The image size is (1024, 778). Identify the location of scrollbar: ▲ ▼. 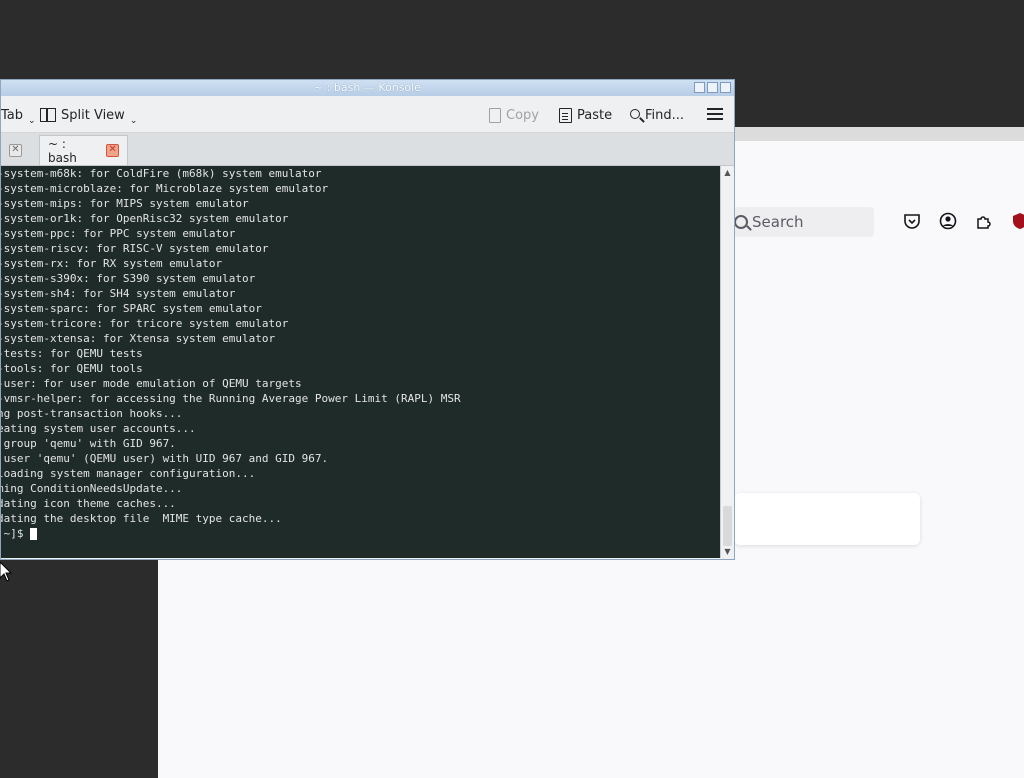
(727, 362).